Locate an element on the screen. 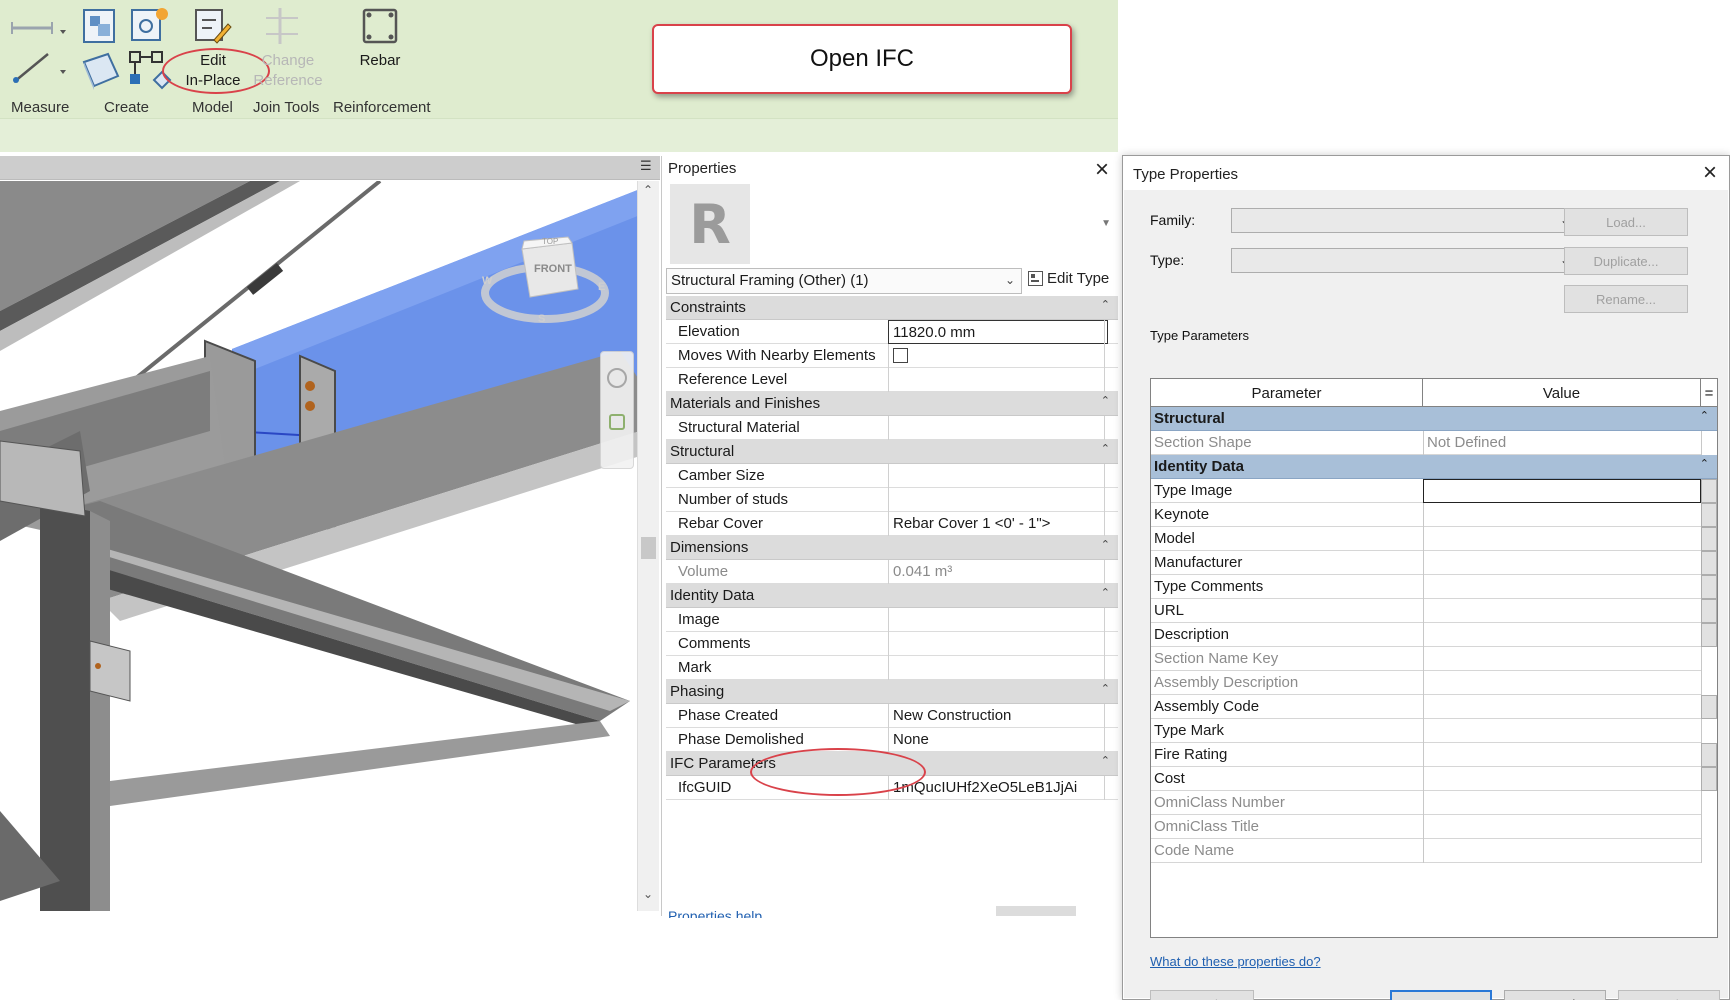 This screenshot has height=1000, width=1730. viewport-menu-icon: ☰ is located at coordinates (646, 166).